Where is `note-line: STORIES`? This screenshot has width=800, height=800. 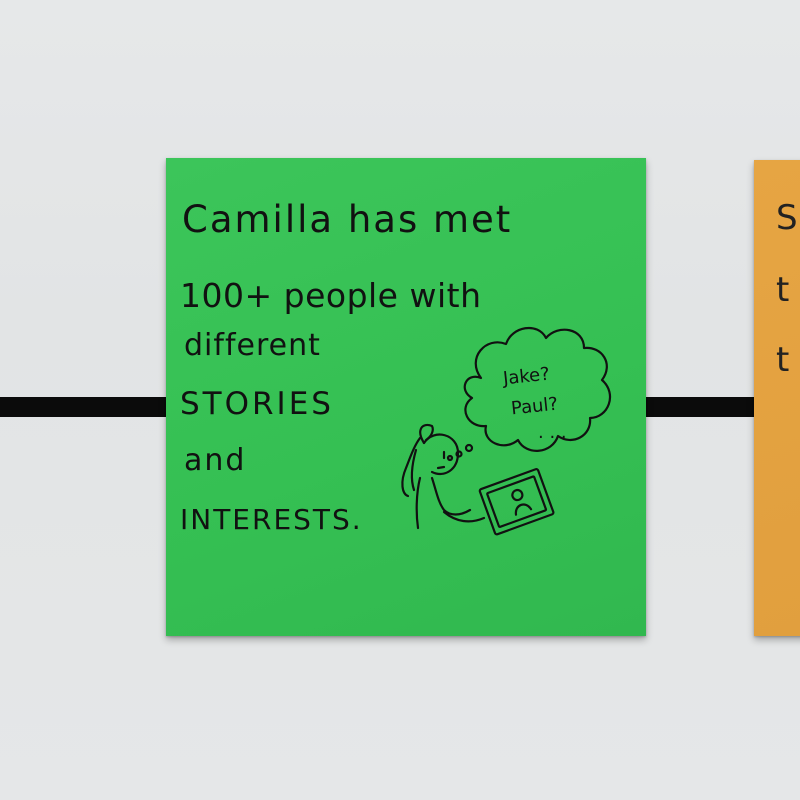
note-line: STORIES is located at coordinates (257, 404).